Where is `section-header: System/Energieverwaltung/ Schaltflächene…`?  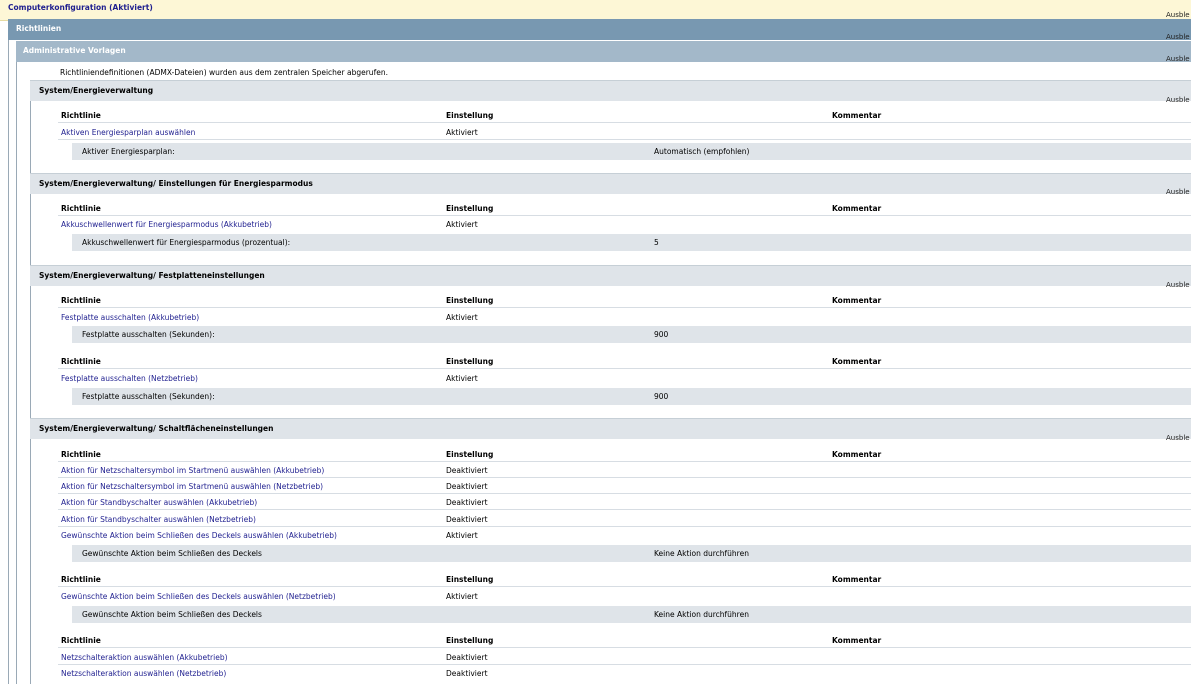
section-header: System/Energieverwaltung/ Schaltflächene… is located at coordinates (610, 430).